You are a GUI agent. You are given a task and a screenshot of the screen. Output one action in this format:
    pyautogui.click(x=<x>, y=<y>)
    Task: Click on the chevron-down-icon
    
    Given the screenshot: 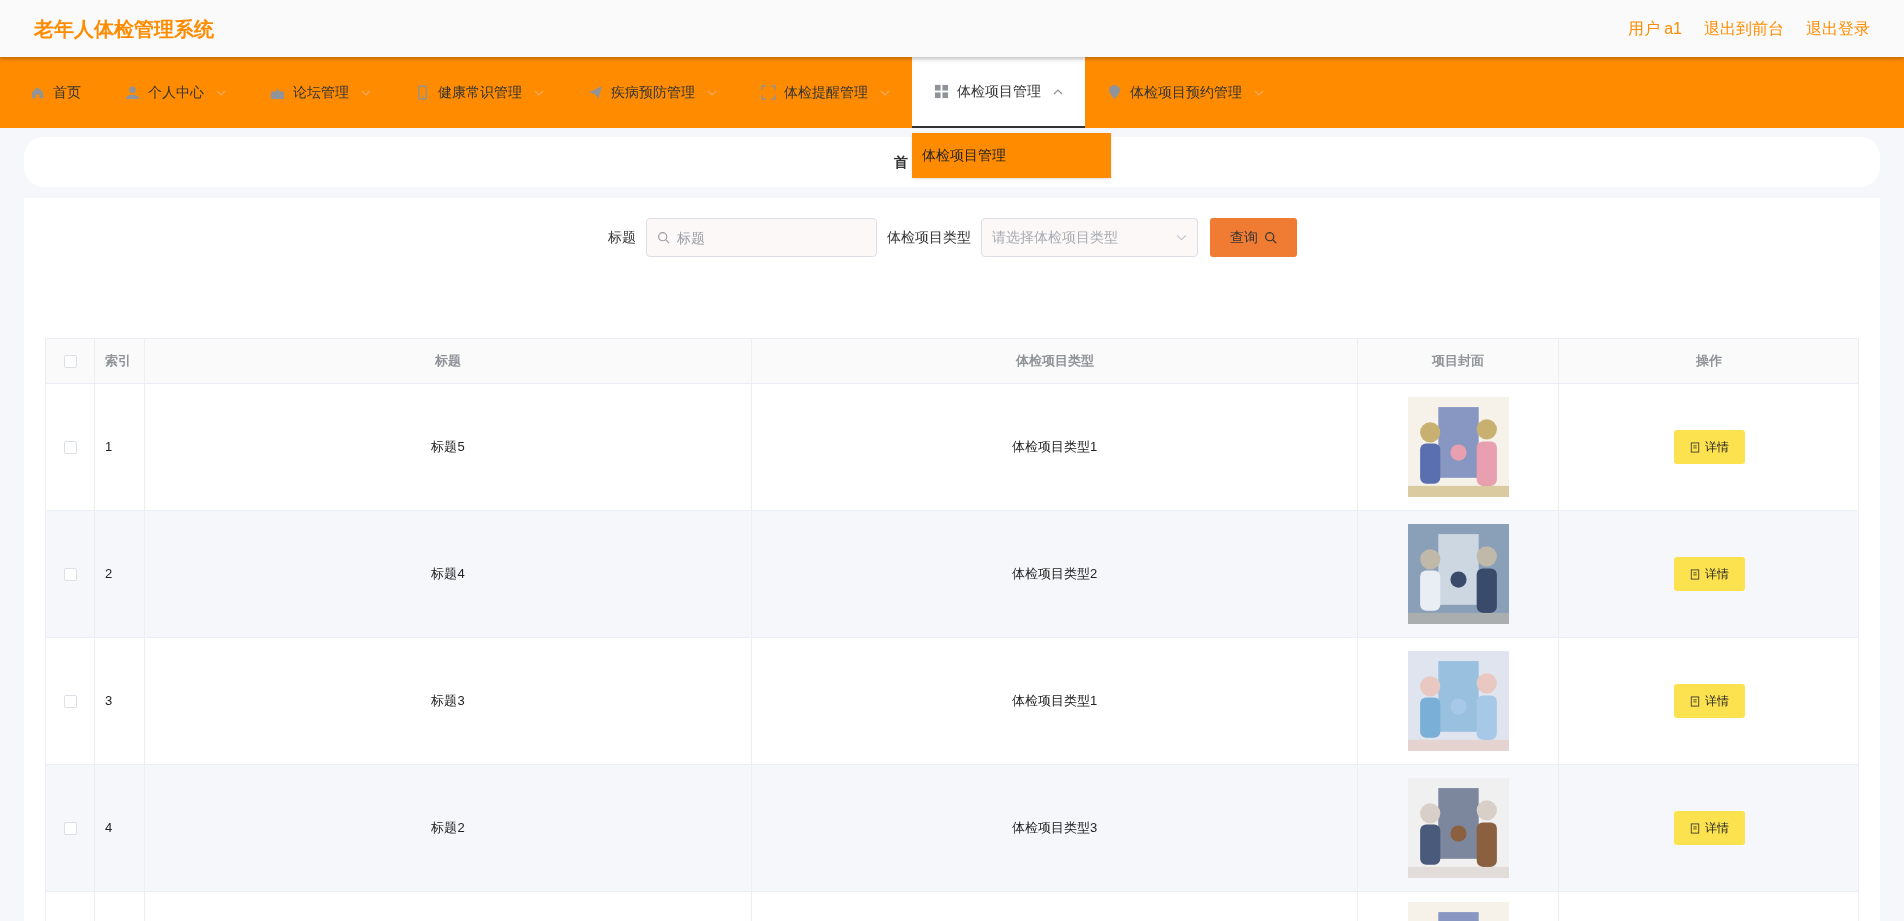 What is the action you would take?
    pyautogui.click(x=1181, y=237)
    